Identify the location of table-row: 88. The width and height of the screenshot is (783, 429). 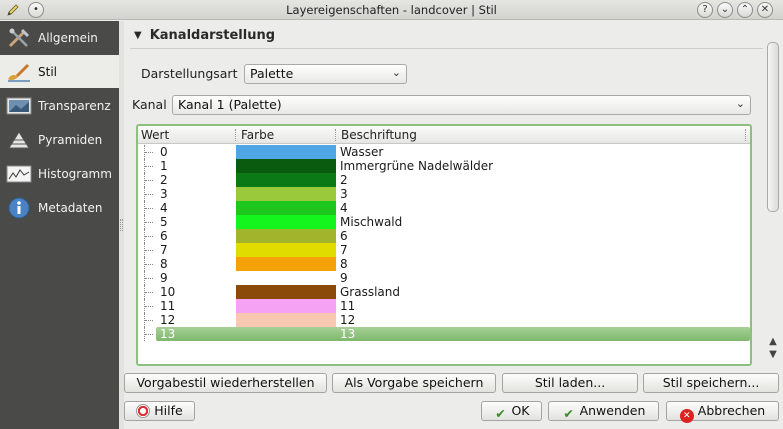
(444, 264).